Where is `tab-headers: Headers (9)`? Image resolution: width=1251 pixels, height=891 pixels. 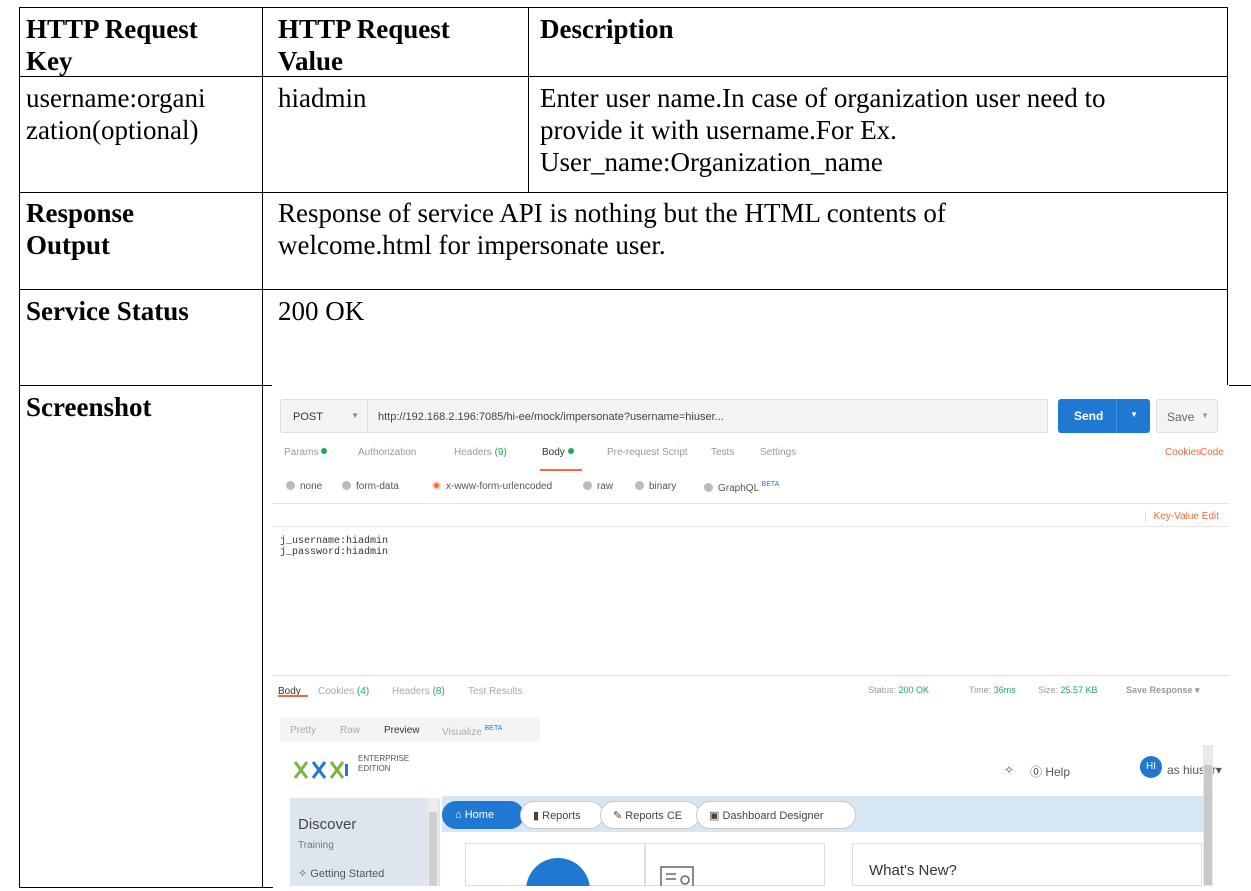 tab-headers: Headers (9) is located at coordinates (480, 452).